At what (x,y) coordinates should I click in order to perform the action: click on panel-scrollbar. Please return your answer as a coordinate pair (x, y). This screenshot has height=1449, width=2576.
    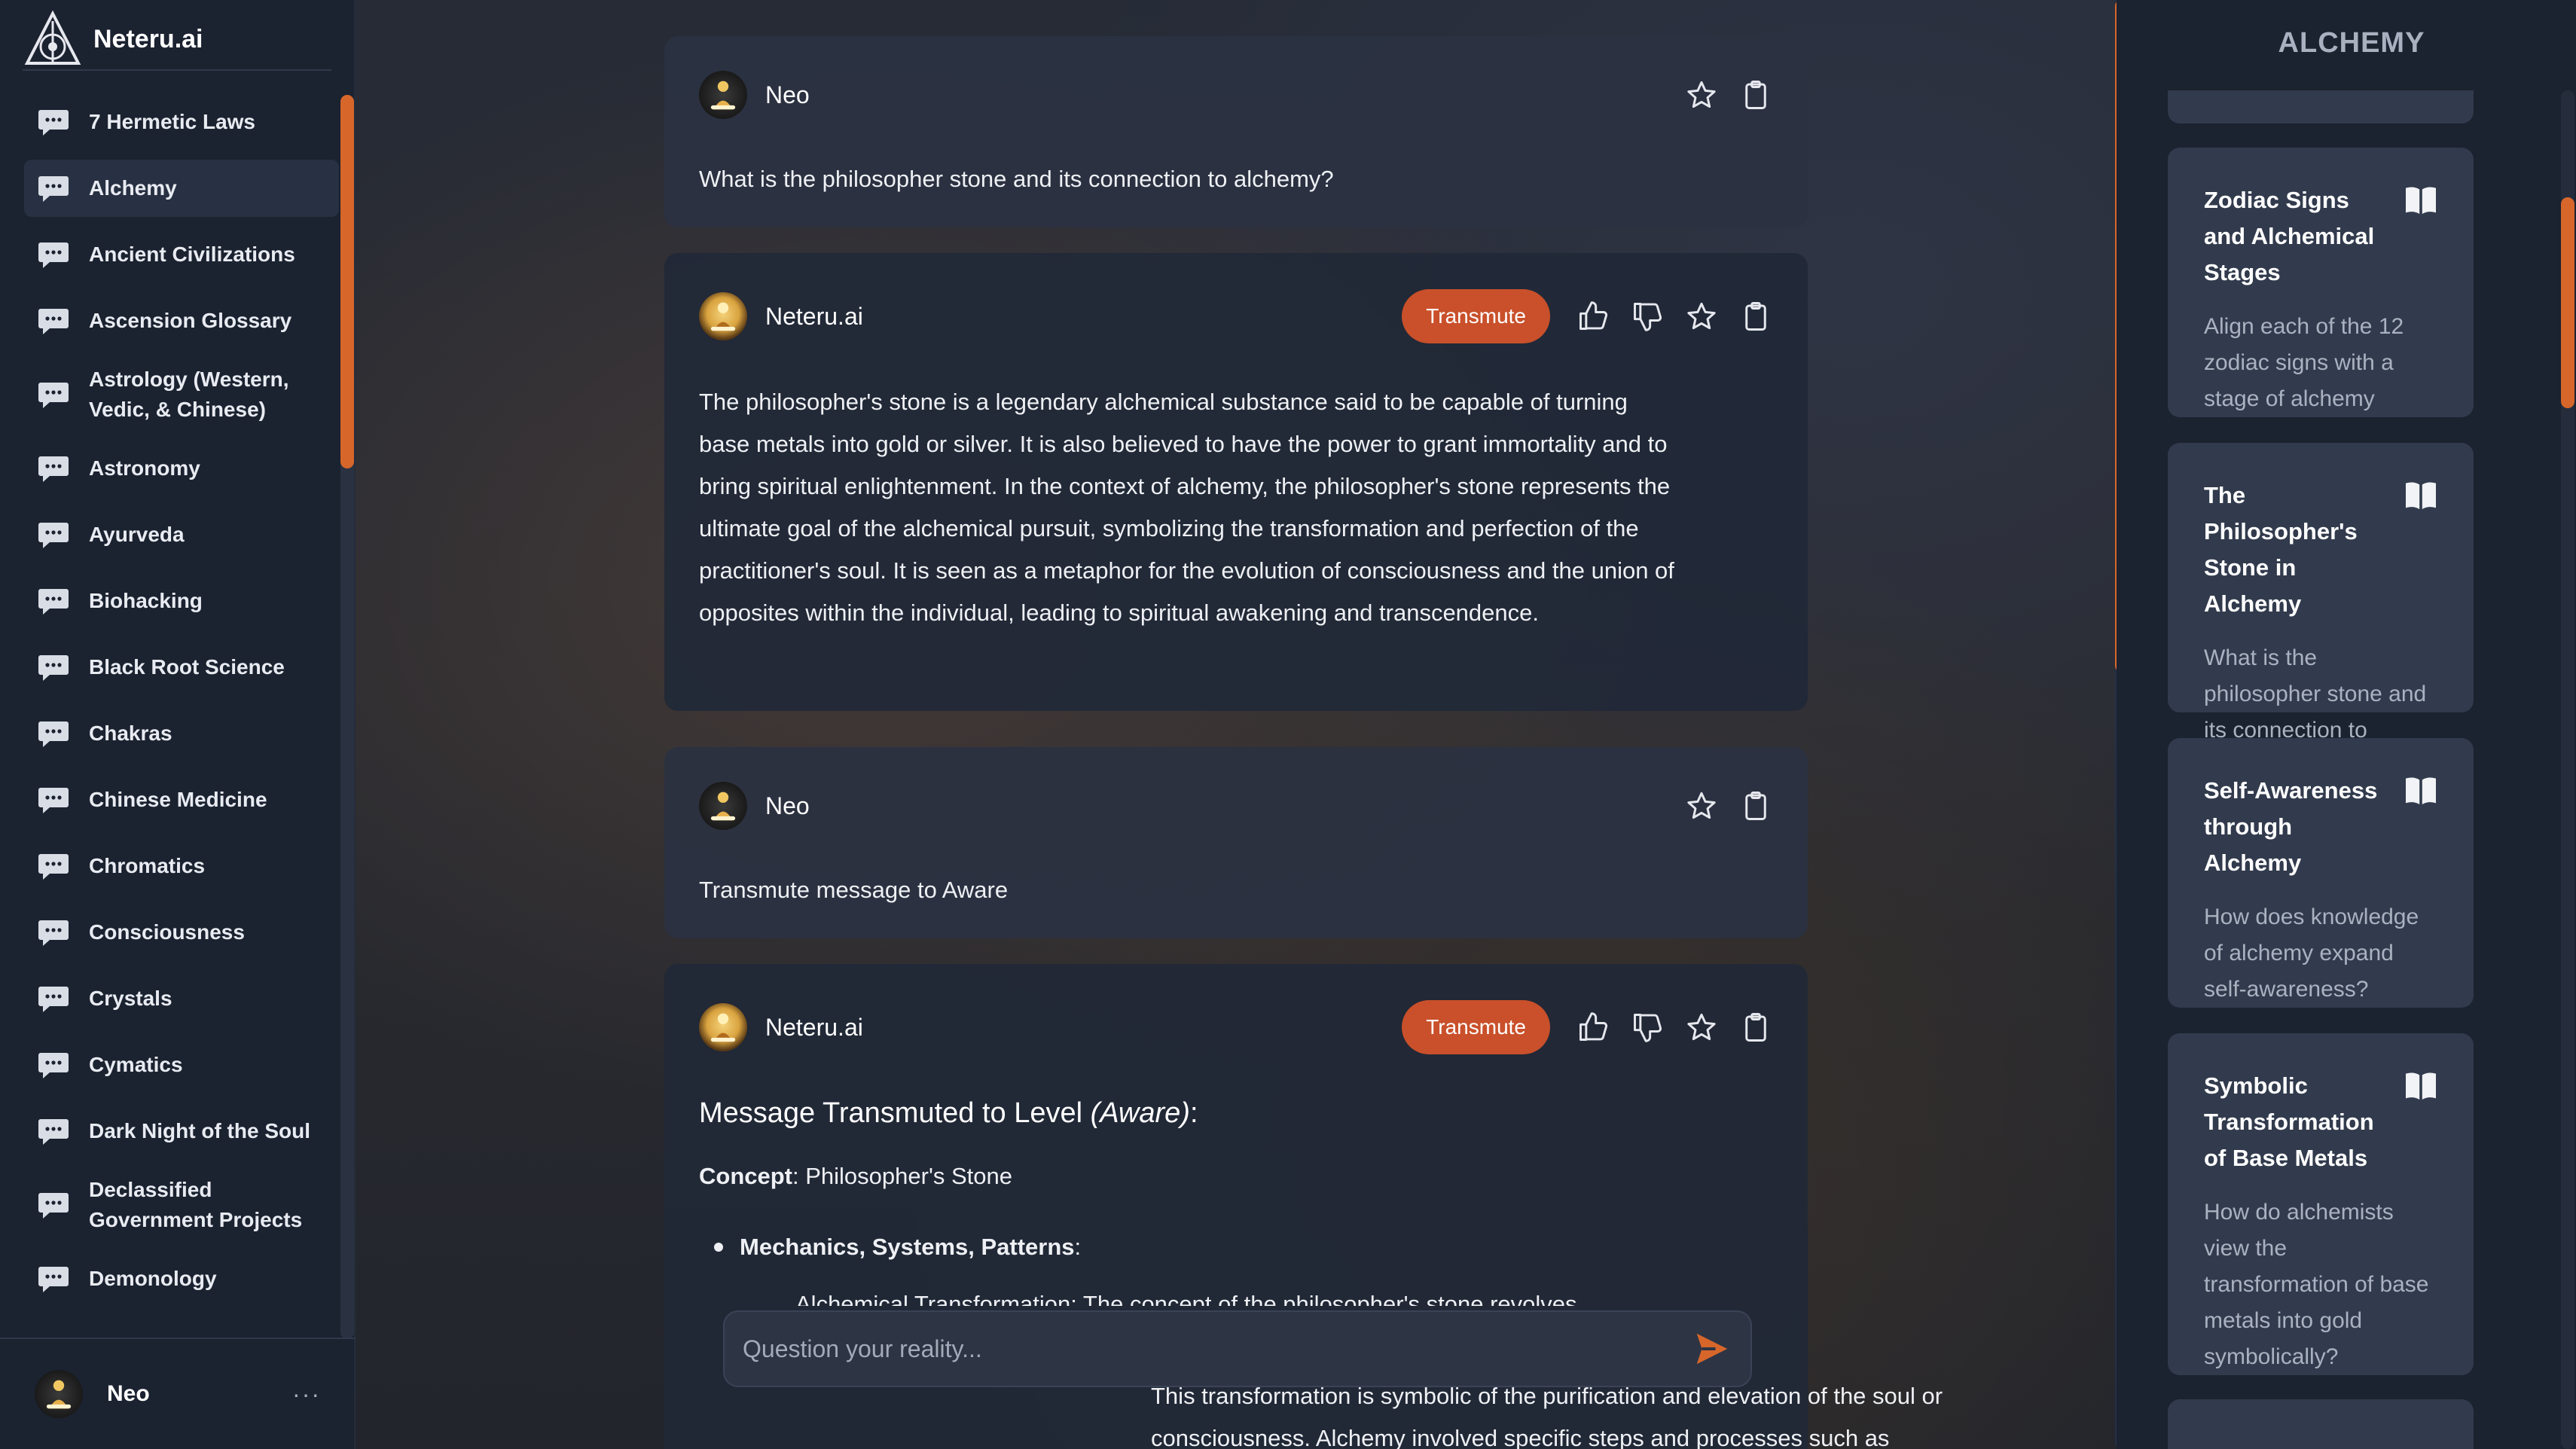
    Looking at the image, I should click on (2568, 302).